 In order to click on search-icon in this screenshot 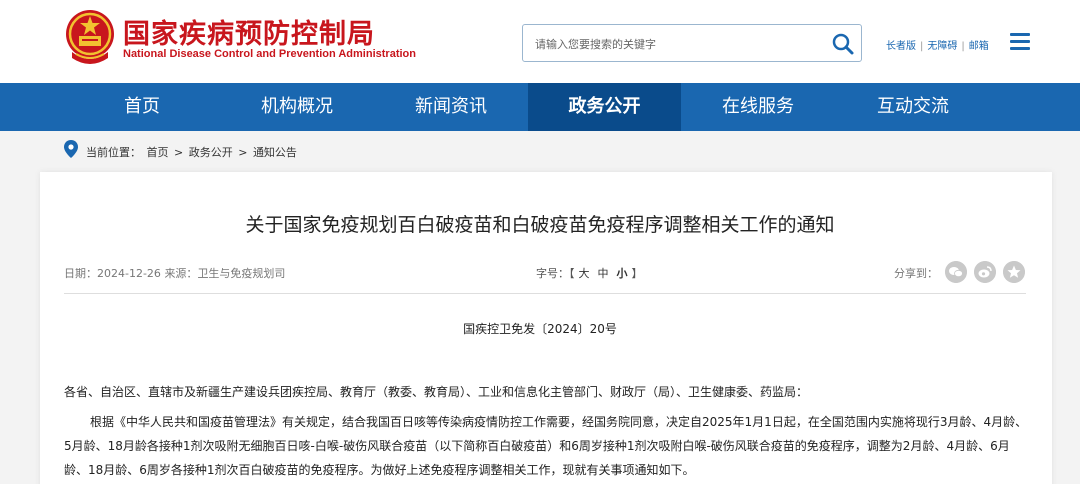, I will do `click(843, 44)`.